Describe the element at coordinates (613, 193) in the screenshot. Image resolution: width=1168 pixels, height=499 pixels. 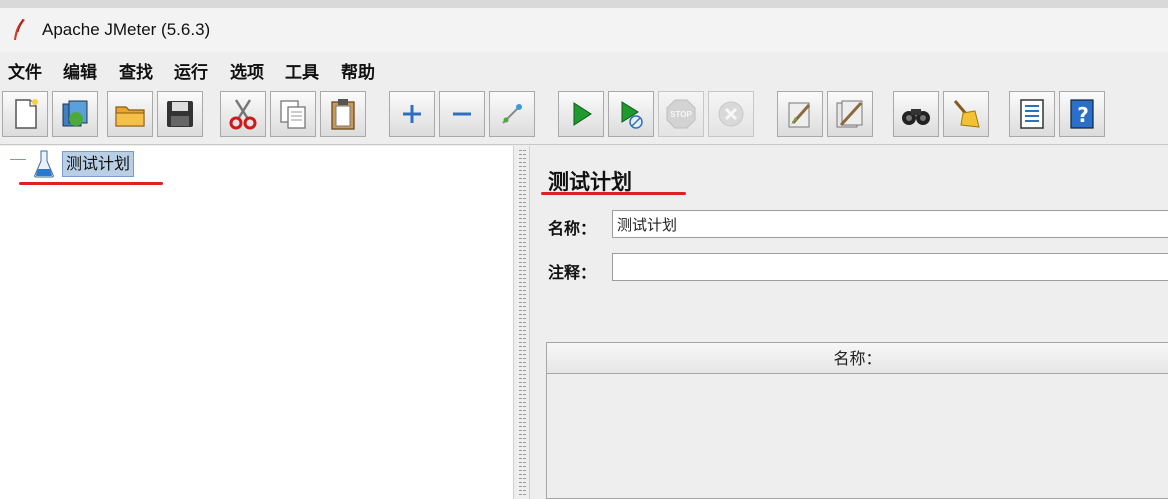
I see `annotation-underline-title` at that location.